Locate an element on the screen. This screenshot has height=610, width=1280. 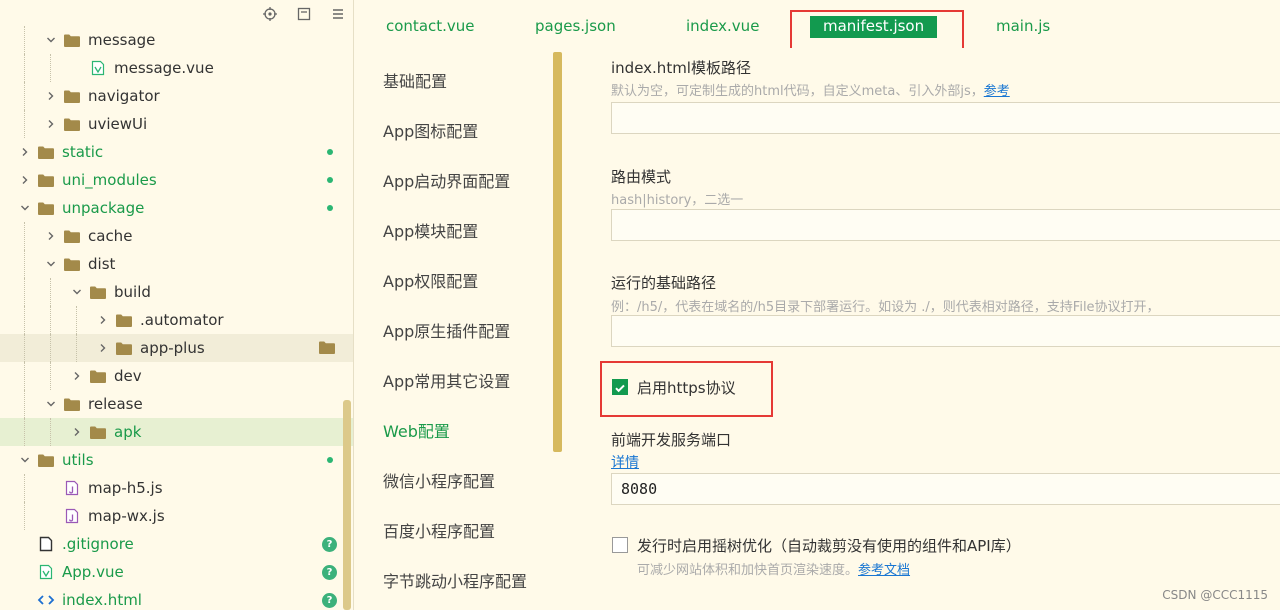
open-folder-icon is located at coordinates (327, 349).